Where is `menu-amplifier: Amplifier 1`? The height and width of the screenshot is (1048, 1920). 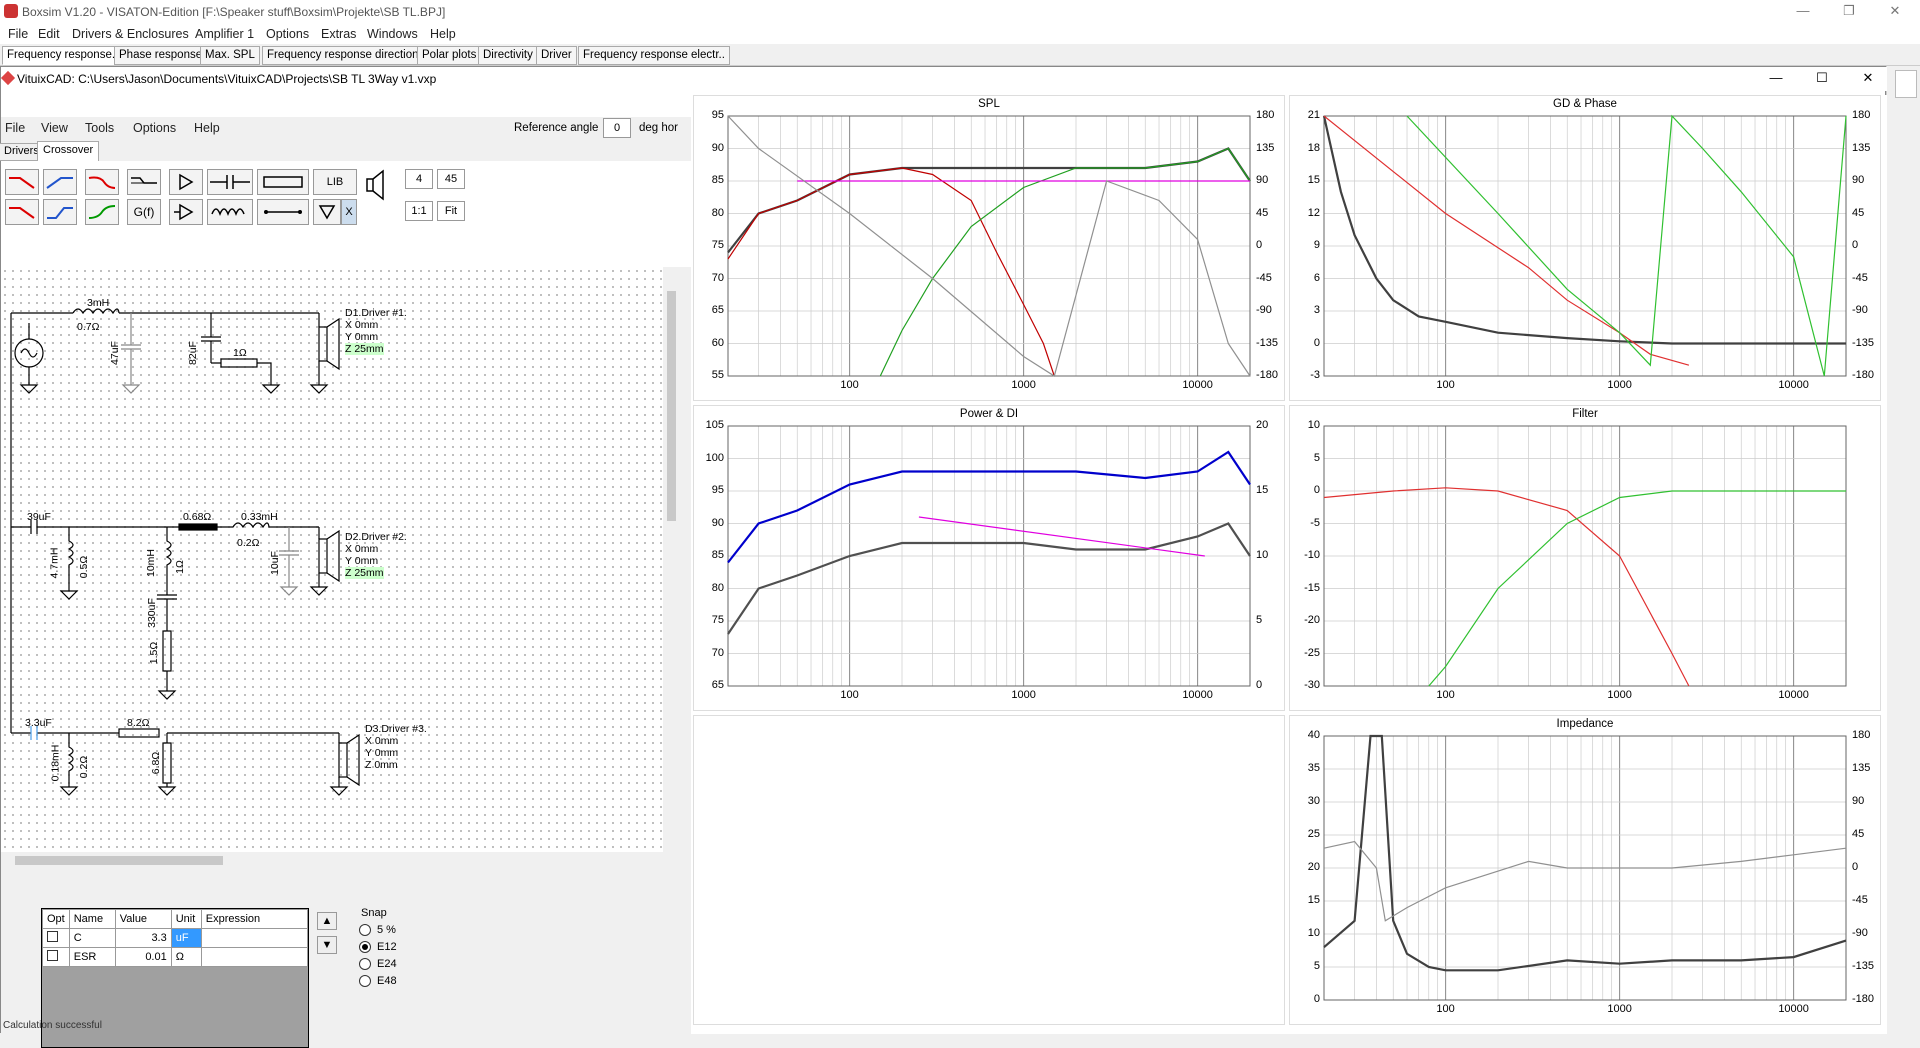
menu-amplifier: Amplifier 1 is located at coordinates (224, 34).